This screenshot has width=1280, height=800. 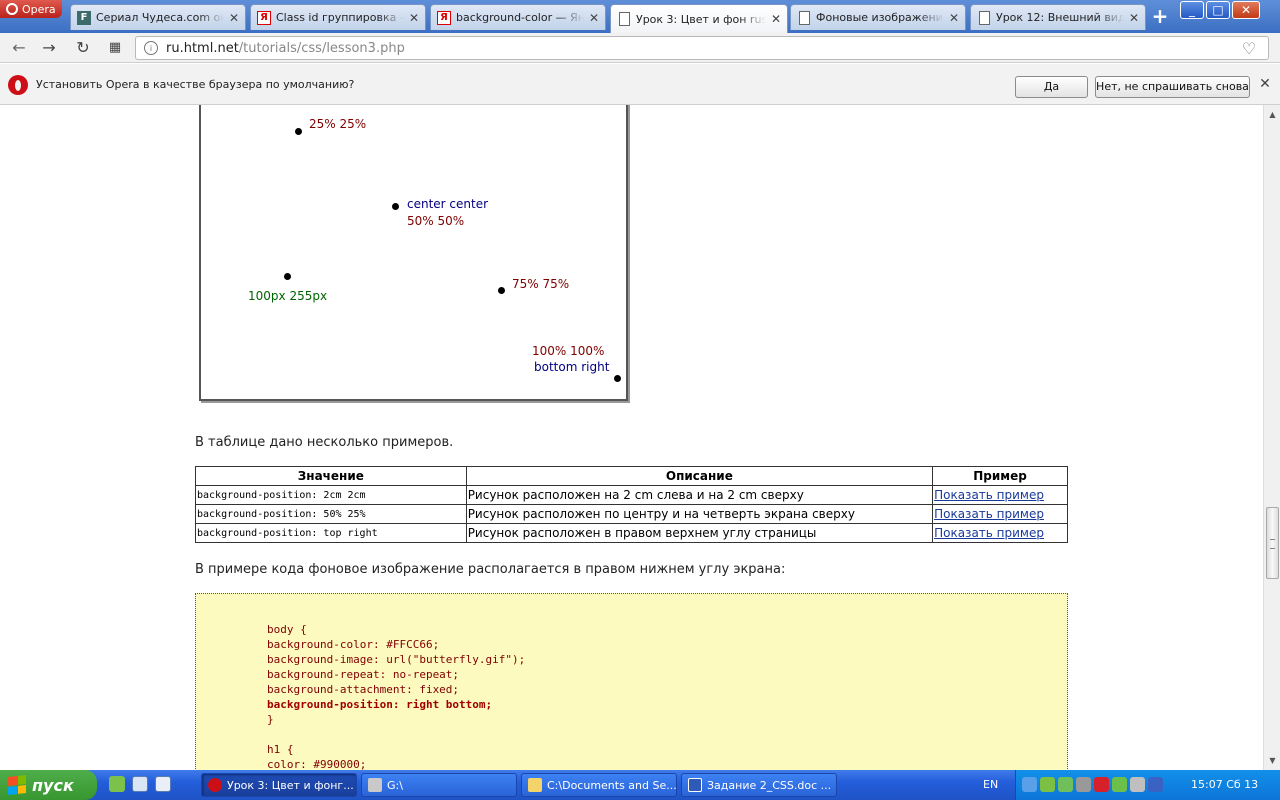 I want to click on url-path: /tutorials/css/lesson3.php, so click(x=321, y=48).